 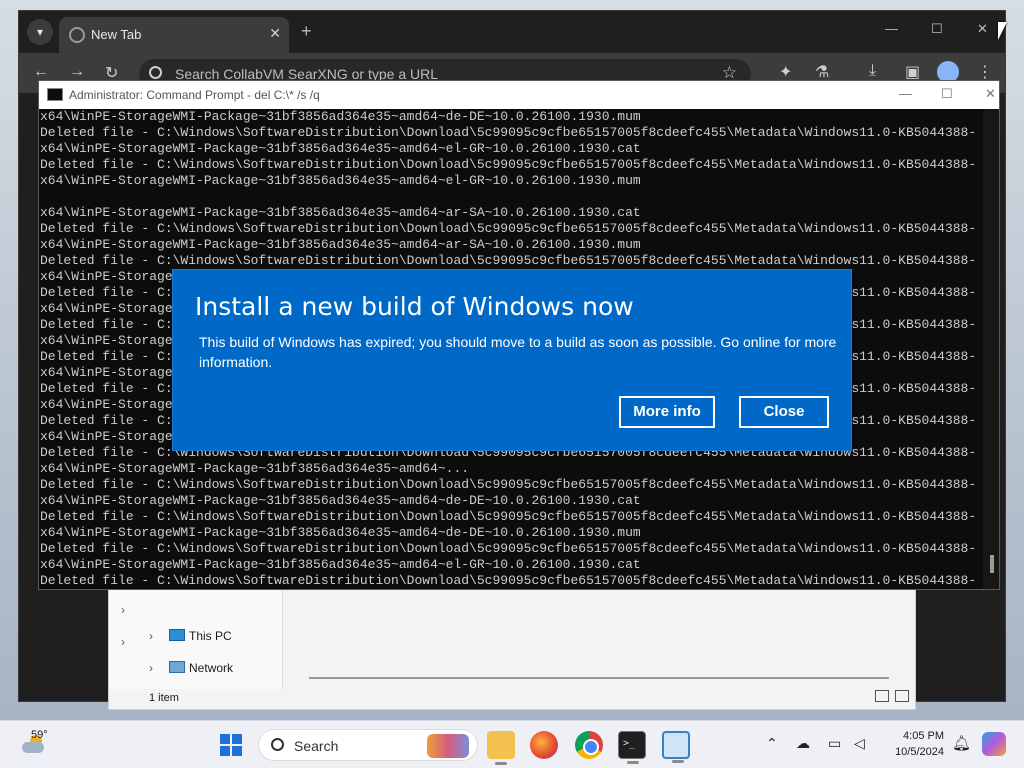 I want to click on details-view-icon, so click(x=882, y=696).